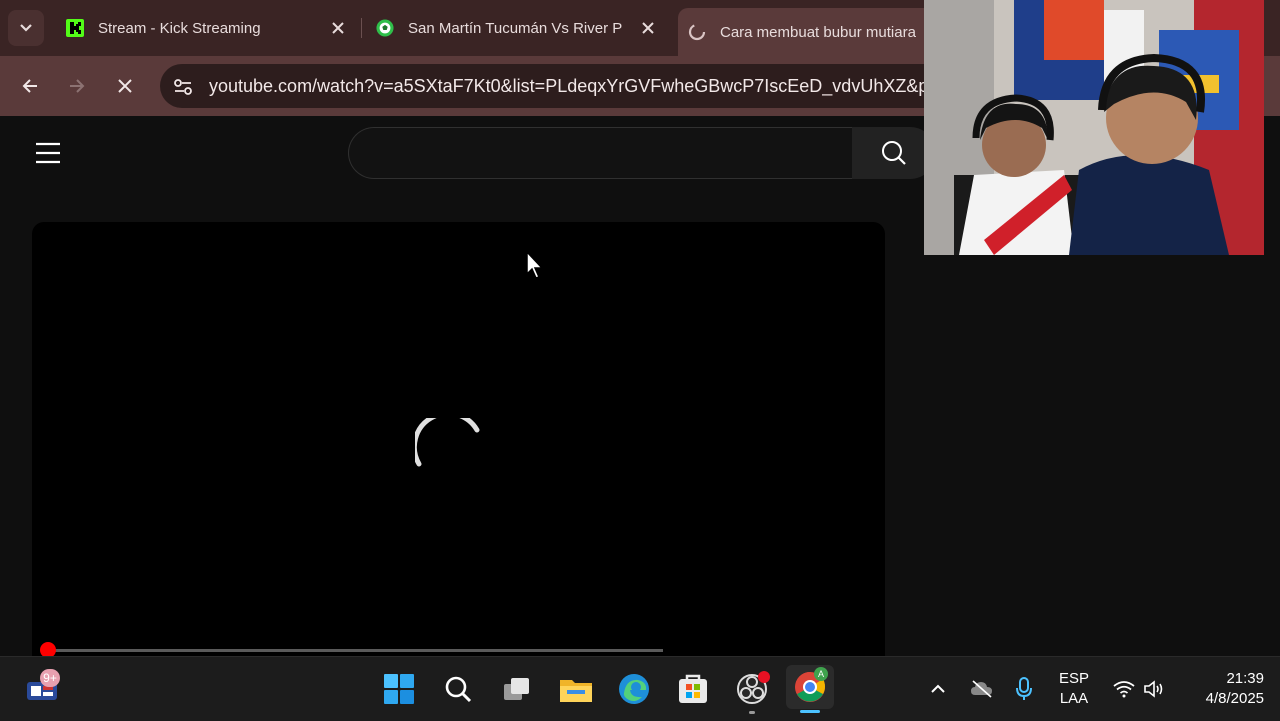  I want to click on edge-button, so click(634, 689).